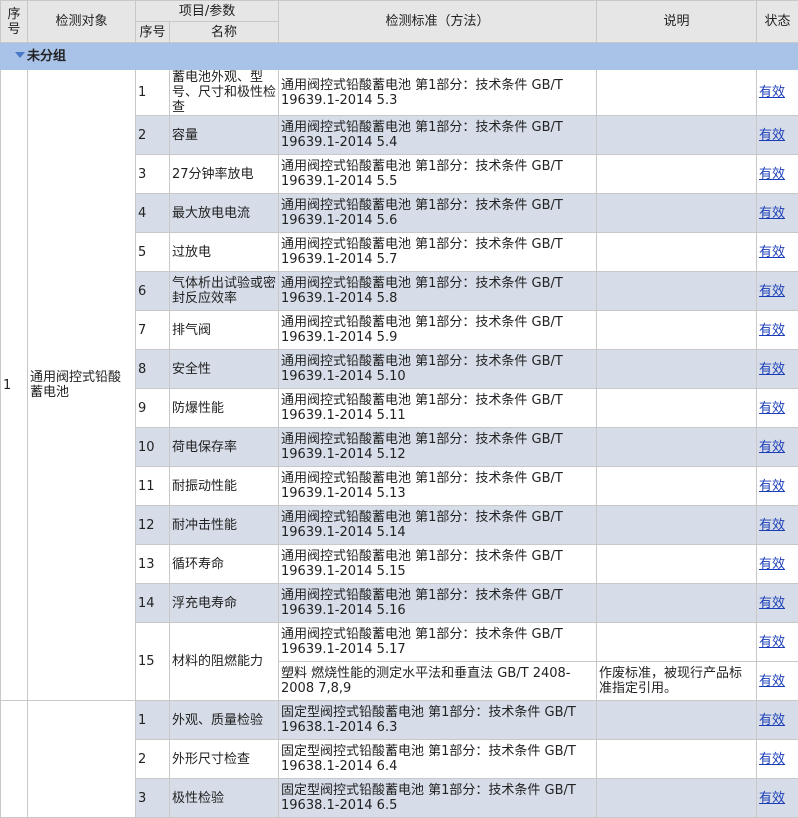 Image resolution: width=798 pixels, height=818 pixels. What do you see at coordinates (153, 564) in the screenshot?
I see `item-no: 13` at bounding box center [153, 564].